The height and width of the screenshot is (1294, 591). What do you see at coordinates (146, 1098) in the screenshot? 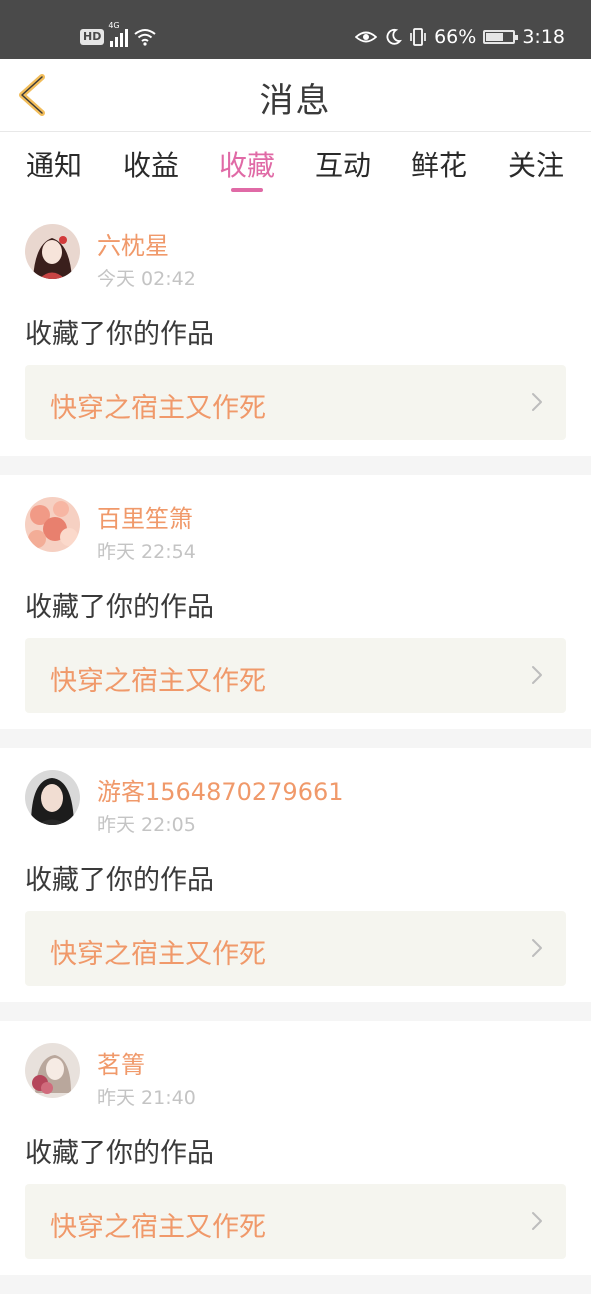
I see `timestamp: 昨天 21:40` at bounding box center [146, 1098].